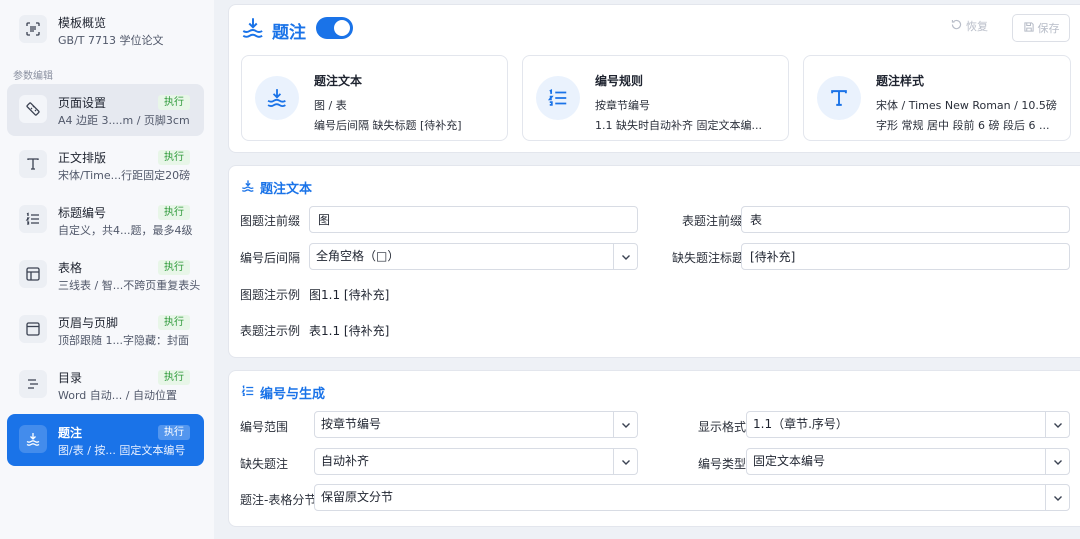  Describe the element at coordinates (351, 424) in the screenshot. I see `scope-select-value: 按章节编号` at that location.